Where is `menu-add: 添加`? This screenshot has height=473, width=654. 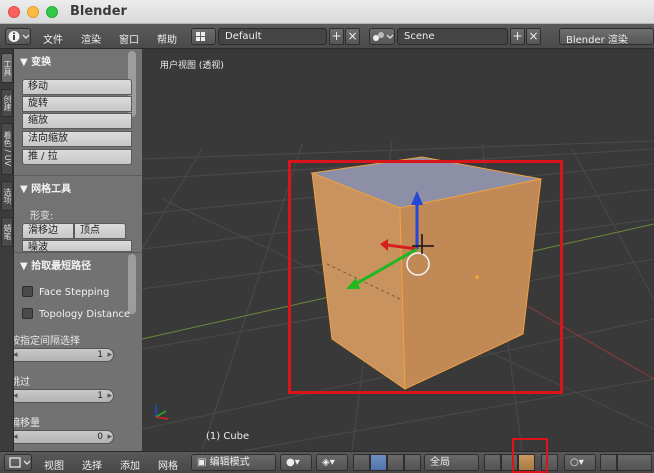 menu-add: 添加 is located at coordinates (130, 464).